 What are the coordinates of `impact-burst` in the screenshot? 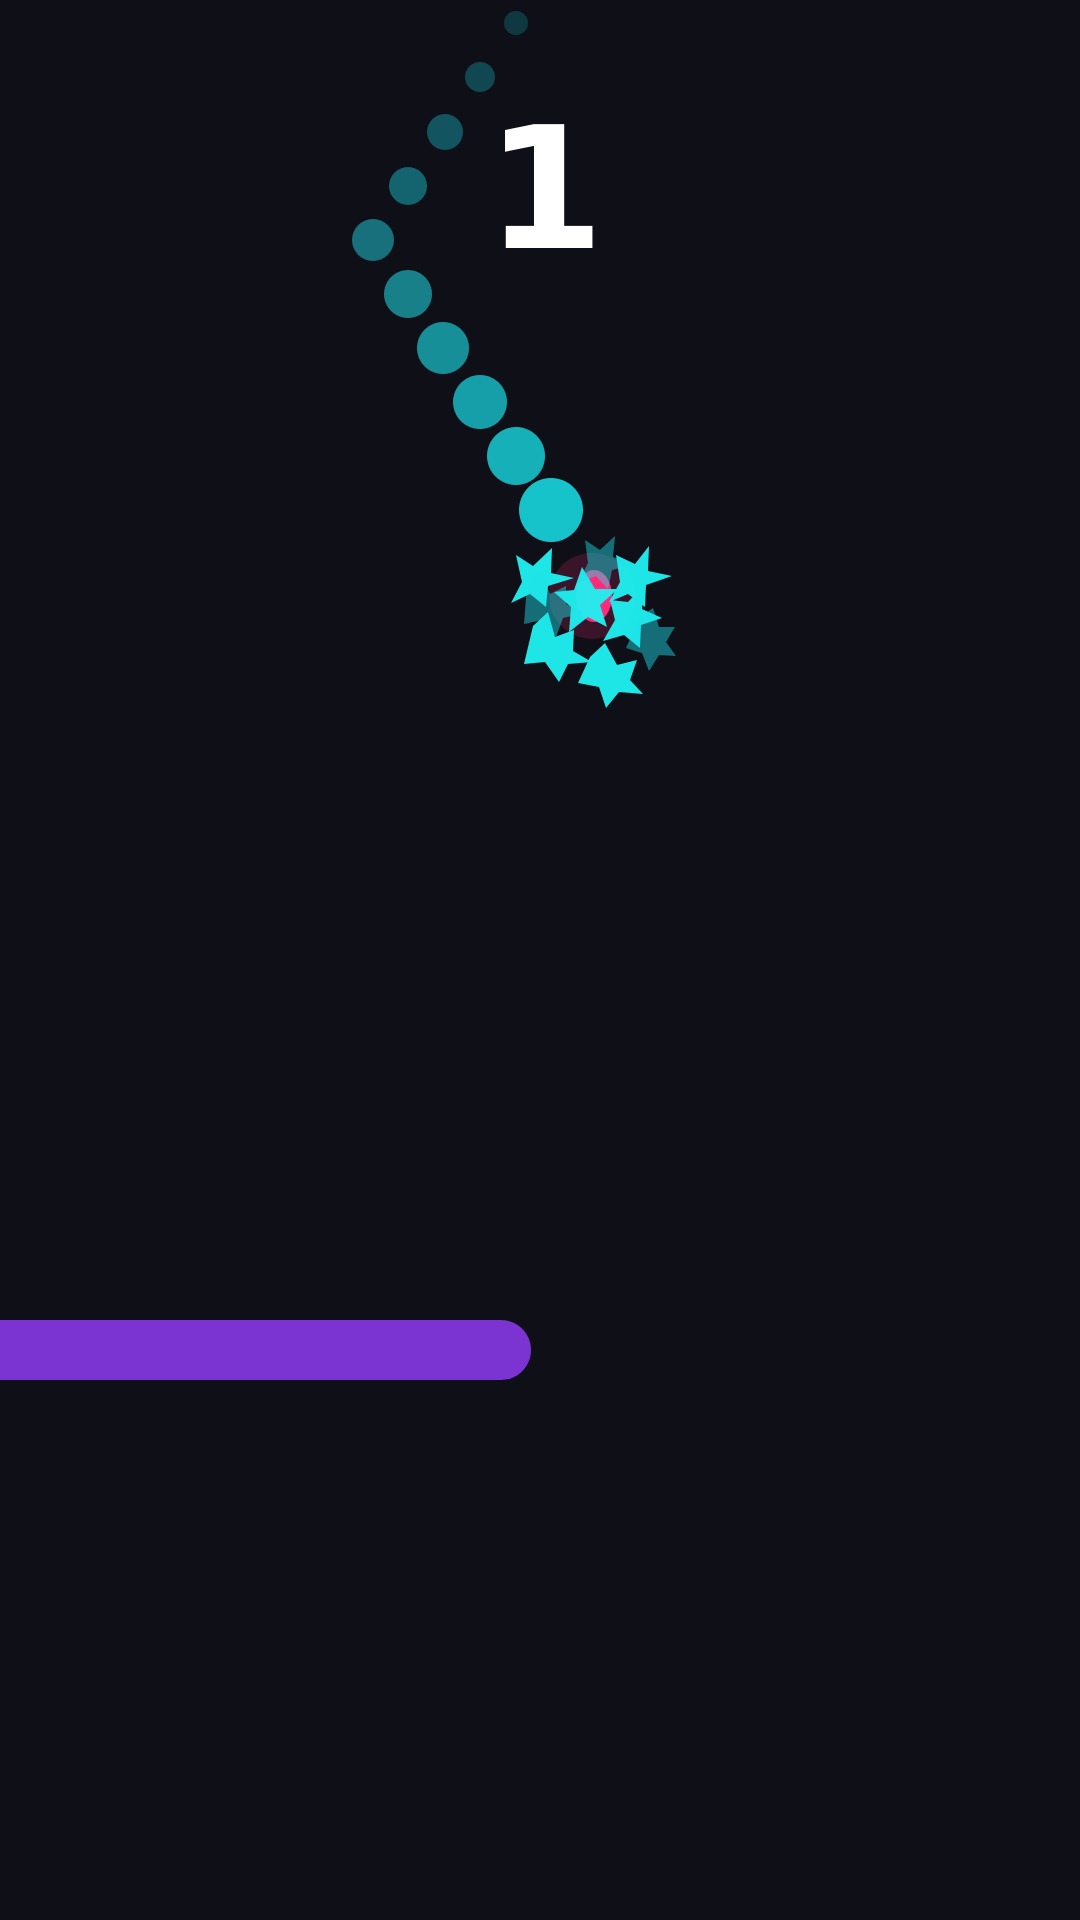 It's located at (593, 622).